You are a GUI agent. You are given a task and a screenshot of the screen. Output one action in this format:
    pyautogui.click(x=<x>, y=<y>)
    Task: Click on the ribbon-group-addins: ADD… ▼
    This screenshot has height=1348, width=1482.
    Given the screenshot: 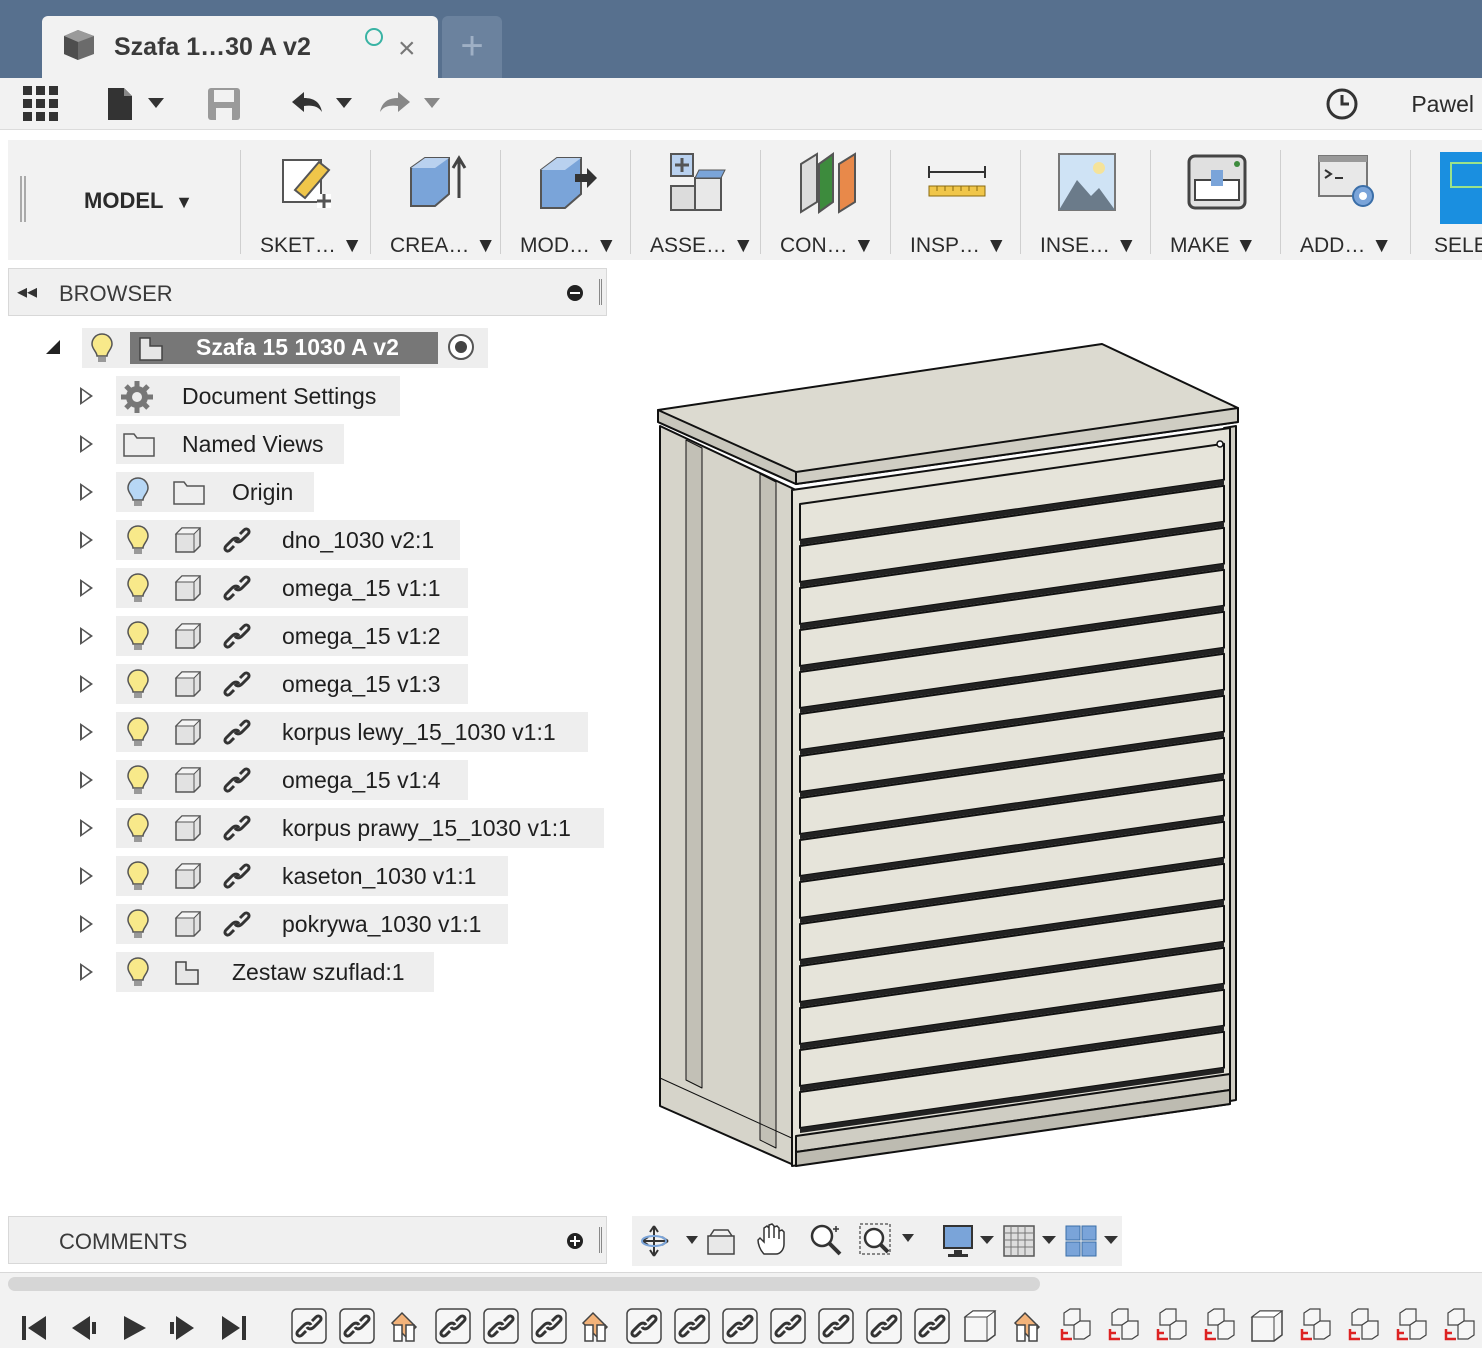 What is the action you would take?
    pyautogui.click(x=1345, y=202)
    